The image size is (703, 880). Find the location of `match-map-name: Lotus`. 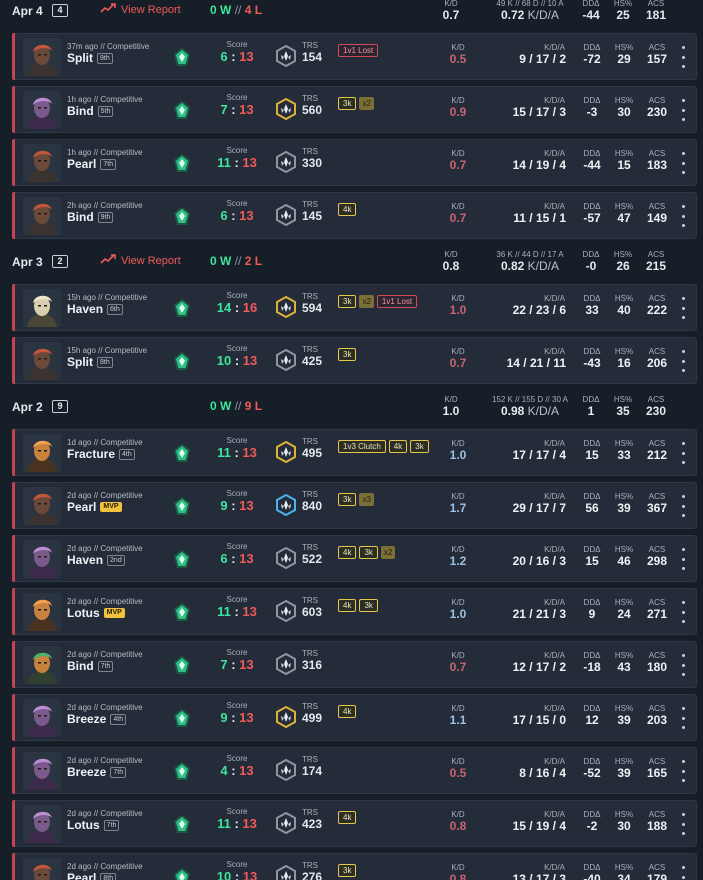

match-map-name: Lotus is located at coordinates (83, 613).